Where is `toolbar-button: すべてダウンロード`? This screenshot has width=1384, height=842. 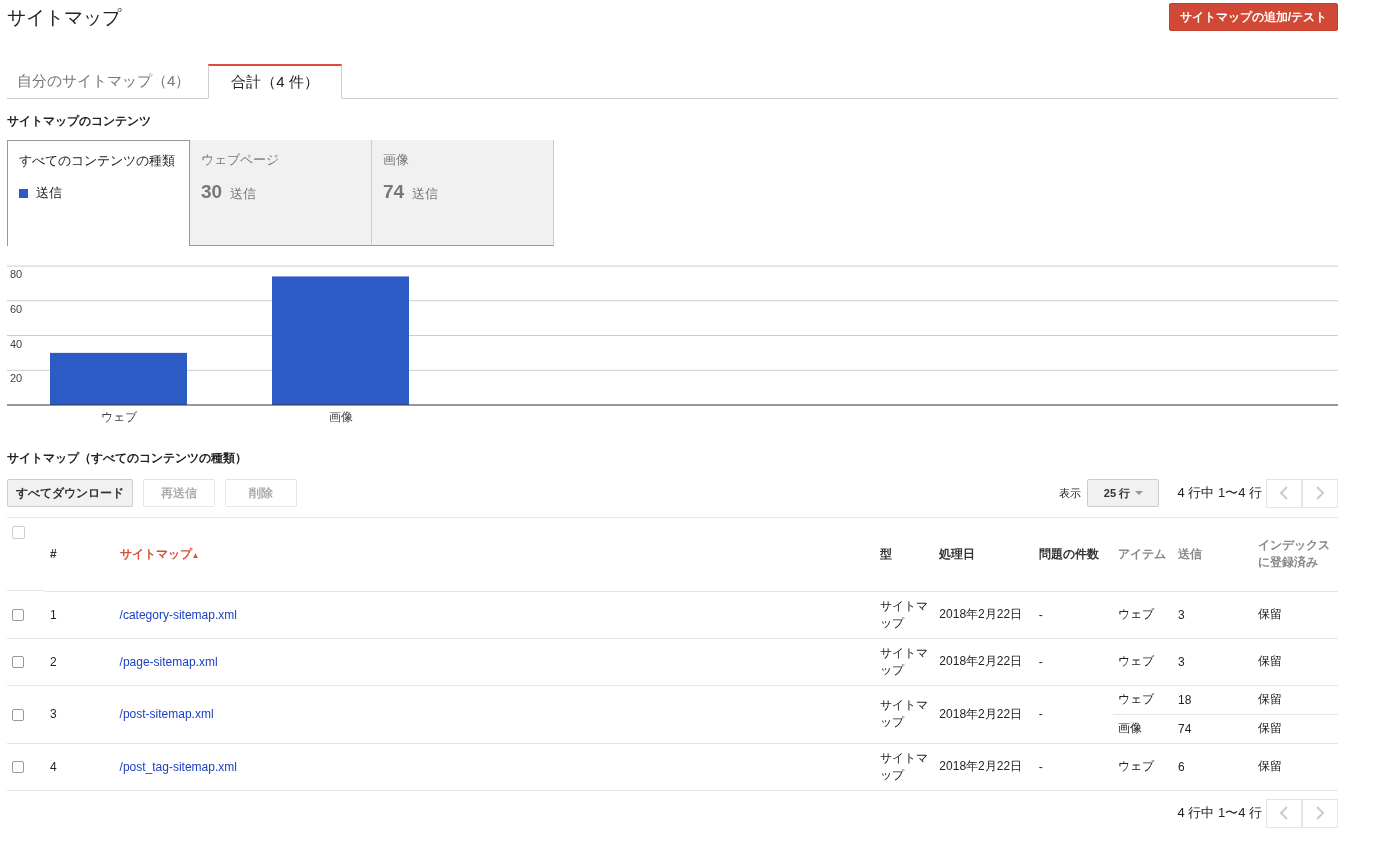
toolbar-button: すべてダウンロード is located at coordinates (70, 493).